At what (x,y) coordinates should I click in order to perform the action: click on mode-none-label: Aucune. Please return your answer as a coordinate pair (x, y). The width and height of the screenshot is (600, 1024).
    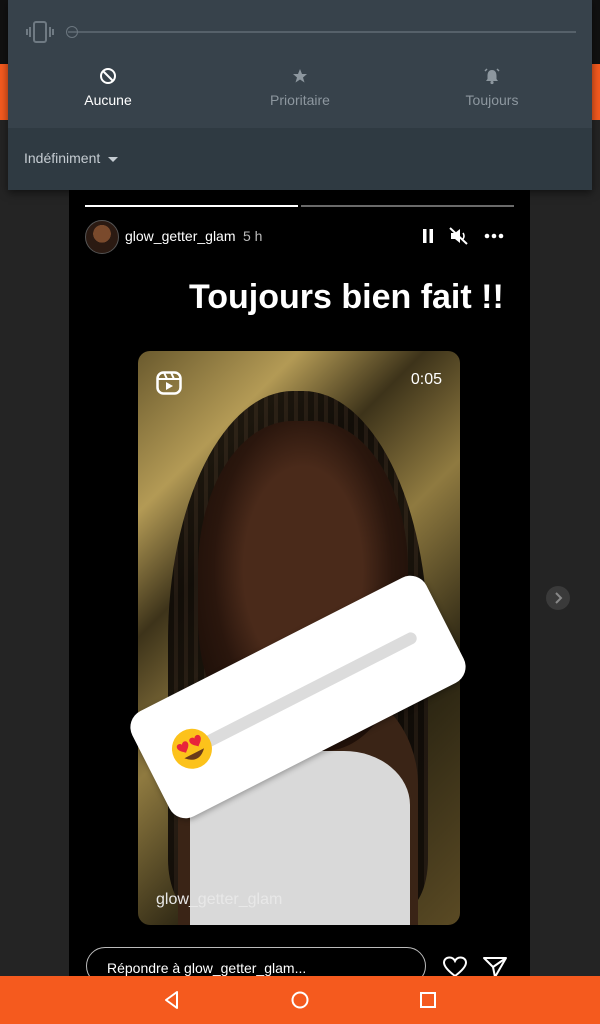
    Looking at the image, I should click on (108, 100).